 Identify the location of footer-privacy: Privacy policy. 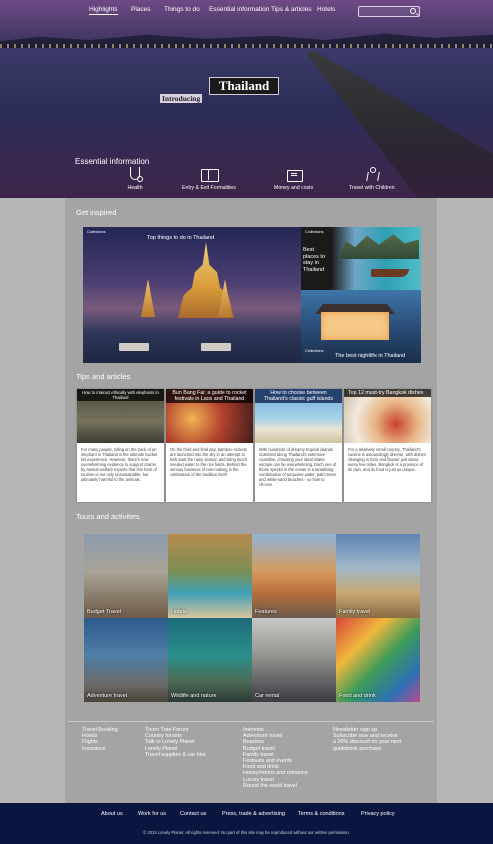
(378, 814).